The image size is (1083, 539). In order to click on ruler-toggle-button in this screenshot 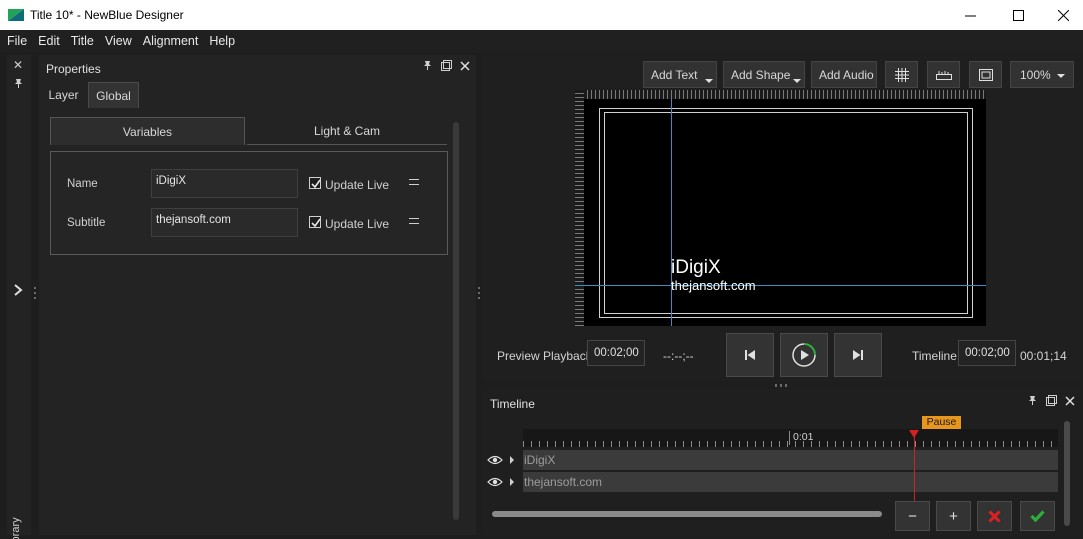, I will do `click(943, 74)`.